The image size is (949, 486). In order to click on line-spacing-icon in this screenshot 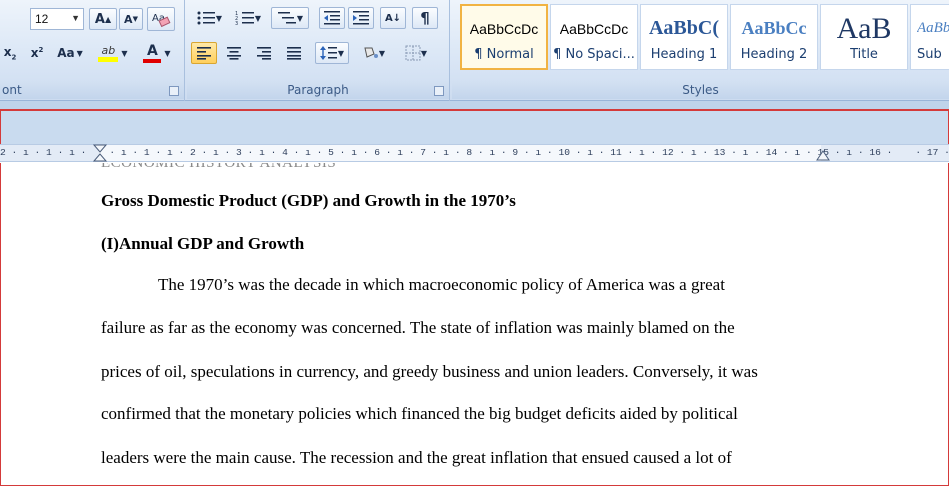, I will do `click(328, 53)`.